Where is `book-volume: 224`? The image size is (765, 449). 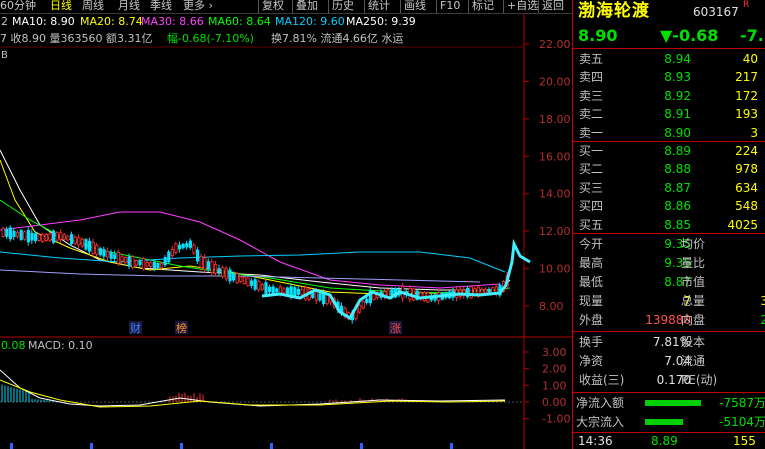
book-volume: 224 is located at coordinates (746, 151).